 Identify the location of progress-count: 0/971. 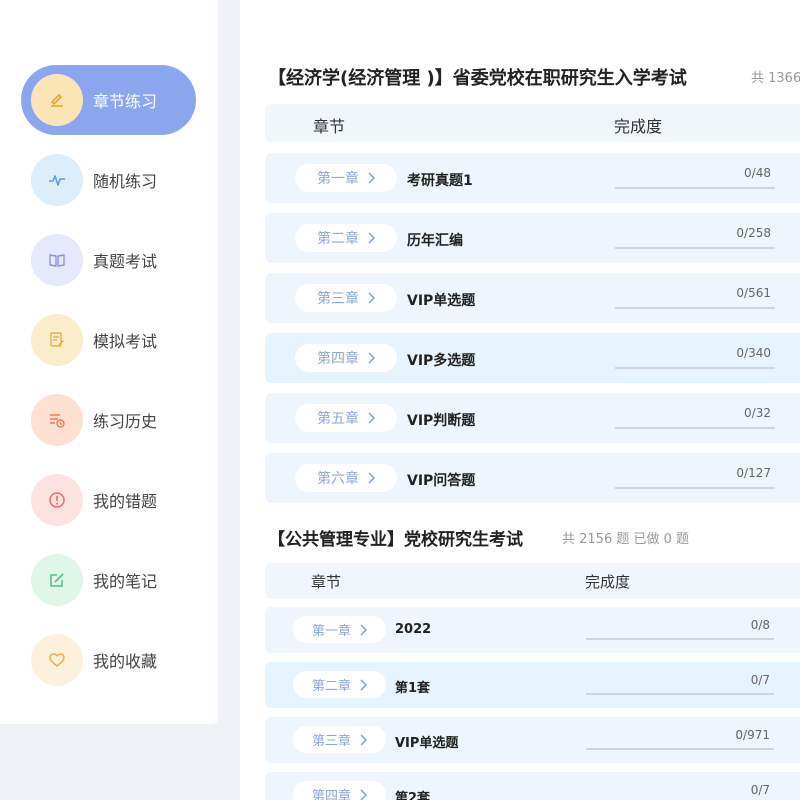
(752, 735).